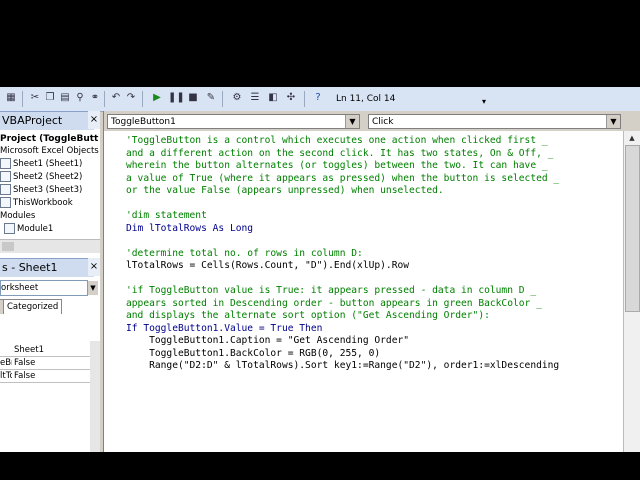  What do you see at coordinates (50, 246) in the screenshot?
I see `project-hscrollbar` at bounding box center [50, 246].